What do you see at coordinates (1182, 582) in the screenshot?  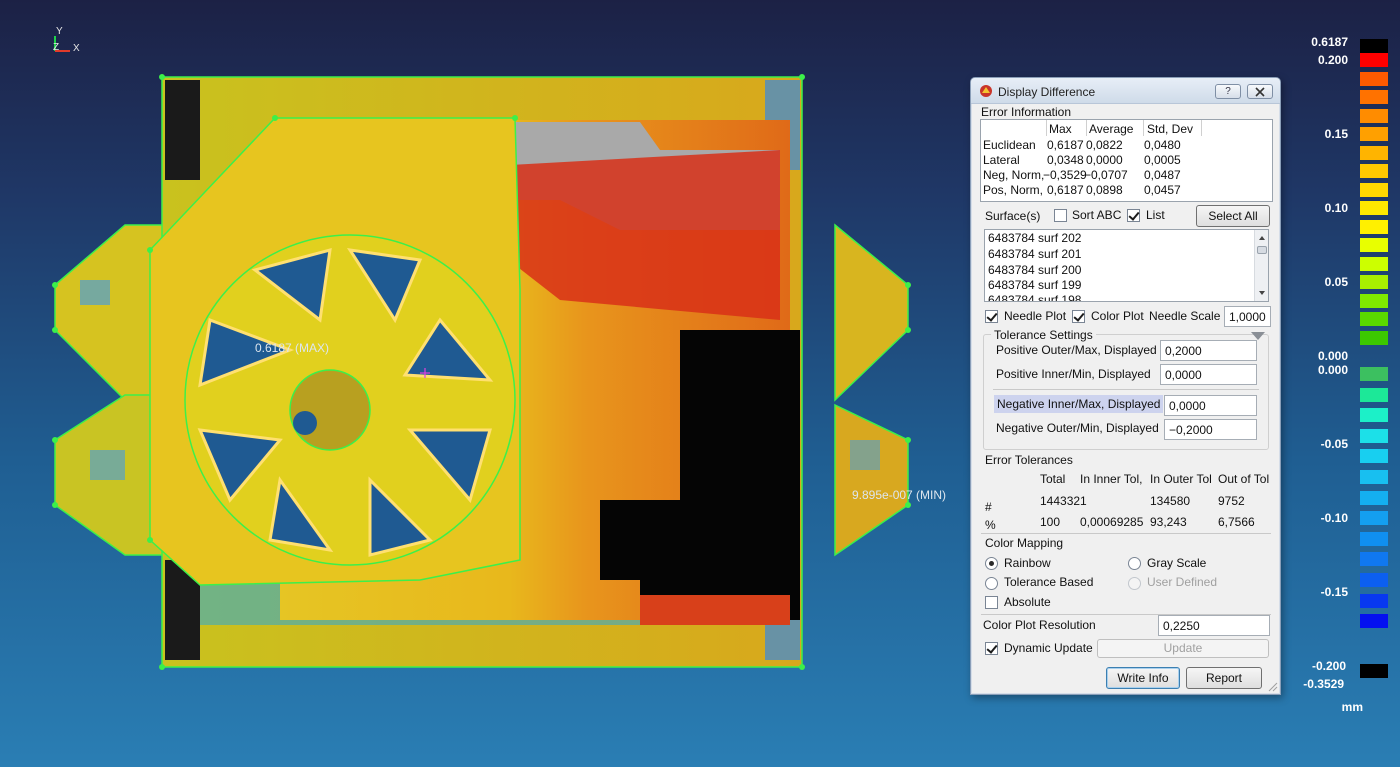 I see `user-defined-label: User Defined` at bounding box center [1182, 582].